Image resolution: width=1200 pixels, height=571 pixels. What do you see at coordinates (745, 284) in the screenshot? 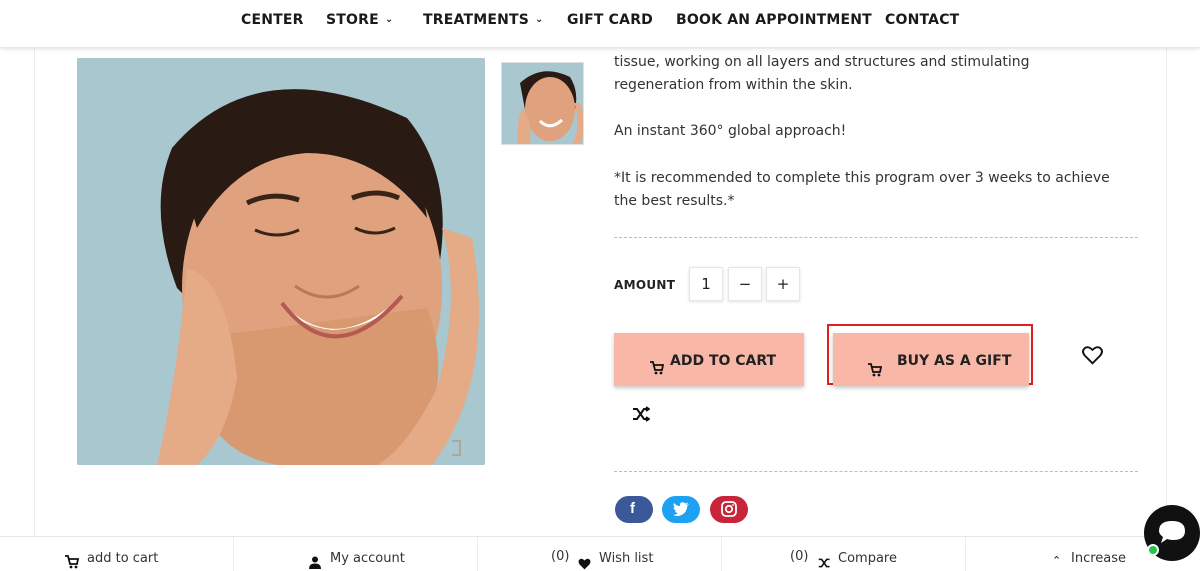
I see `quantity-decrease-button: −` at bounding box center [745, 284].